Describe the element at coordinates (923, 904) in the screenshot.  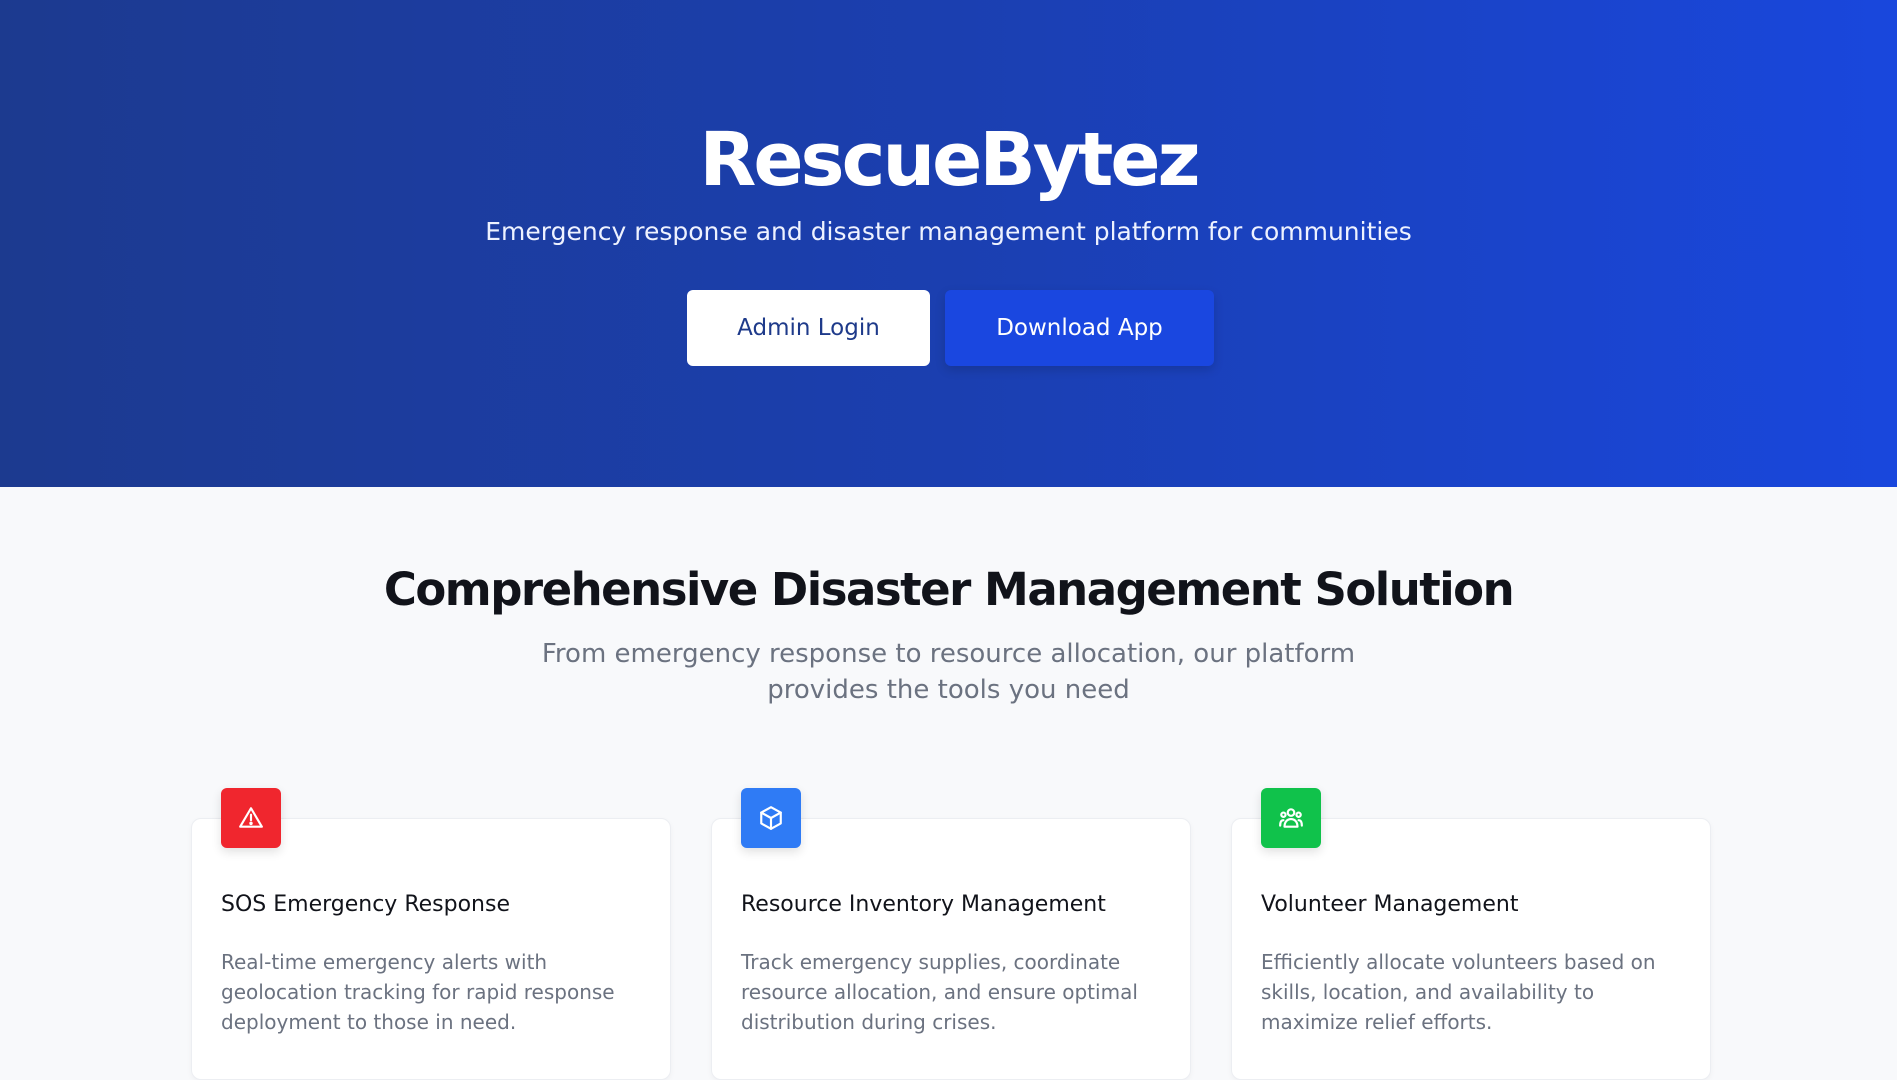
I see `card-title: Resource Inventory Management` at that location.